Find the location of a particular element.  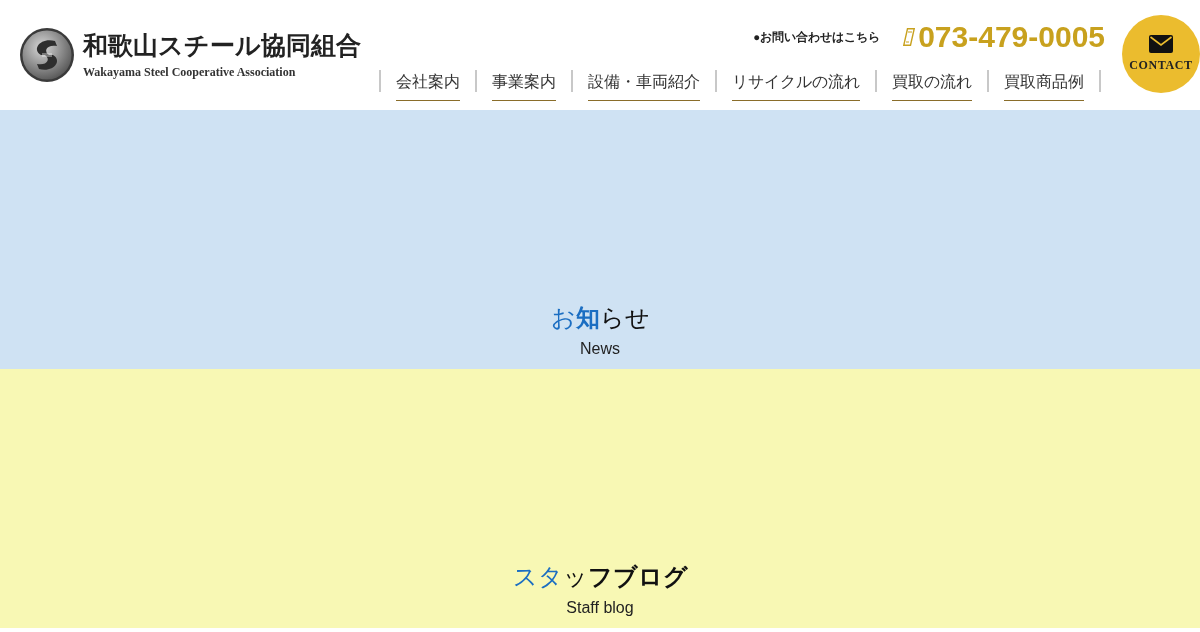

contact-label: ●お問い合わせはこちら is located at coordinates (817, 37).